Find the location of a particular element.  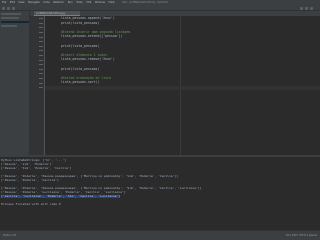

menu-item: Help is located at coordinates (112, 2).